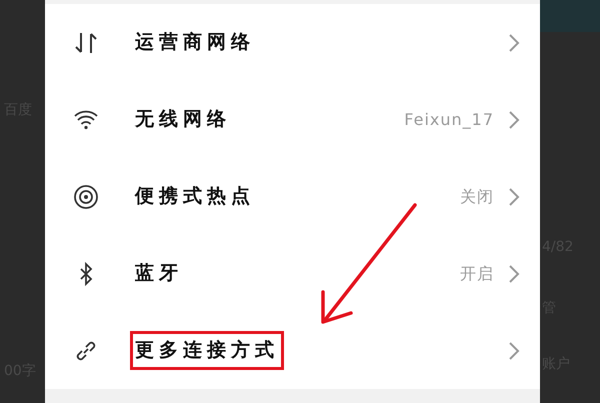  What do you see at coordinates (449, 119) in the screenshot?
I see `setting-value: Feixun_17` at bounding box center [449, 119].